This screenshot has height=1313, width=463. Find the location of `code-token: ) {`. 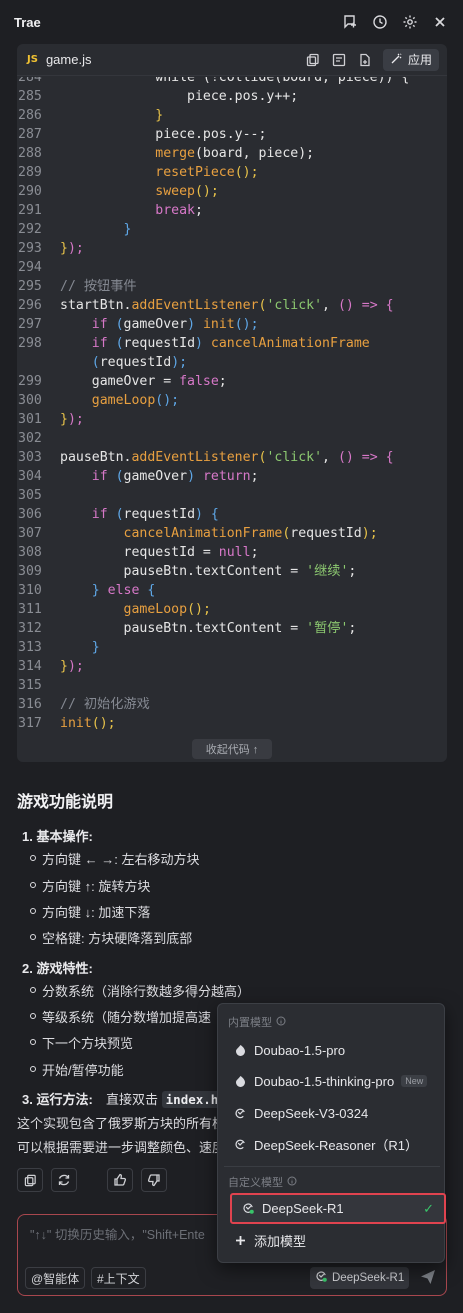

code-token: ) { is located at coordinates (207, 514).